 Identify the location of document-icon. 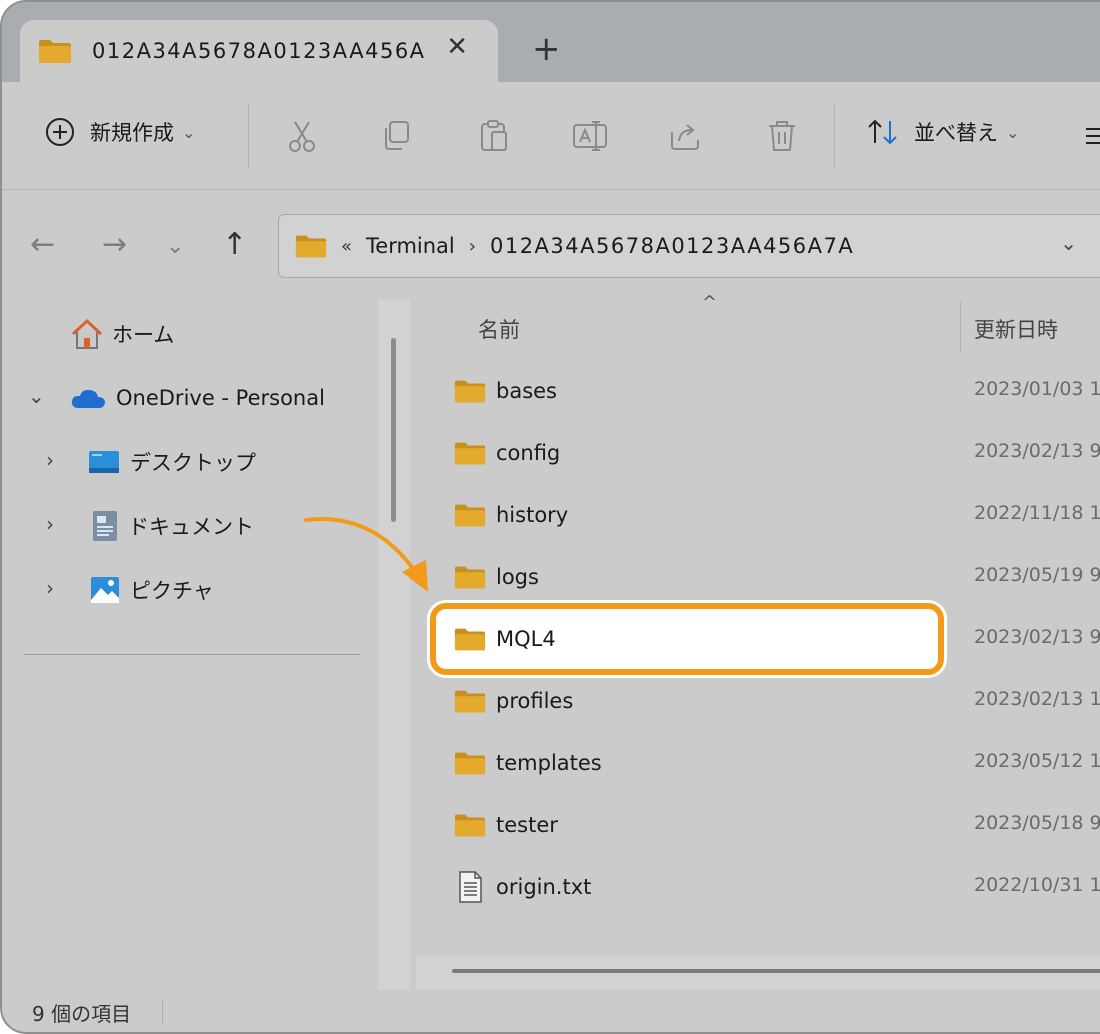
(105, 526).